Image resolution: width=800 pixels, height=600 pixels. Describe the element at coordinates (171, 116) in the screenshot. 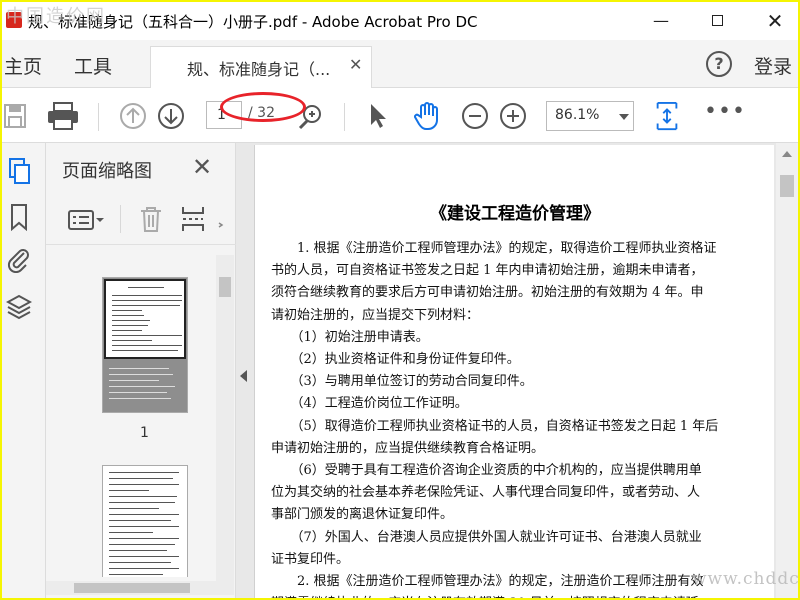

I see `next-page-icon` at that location.